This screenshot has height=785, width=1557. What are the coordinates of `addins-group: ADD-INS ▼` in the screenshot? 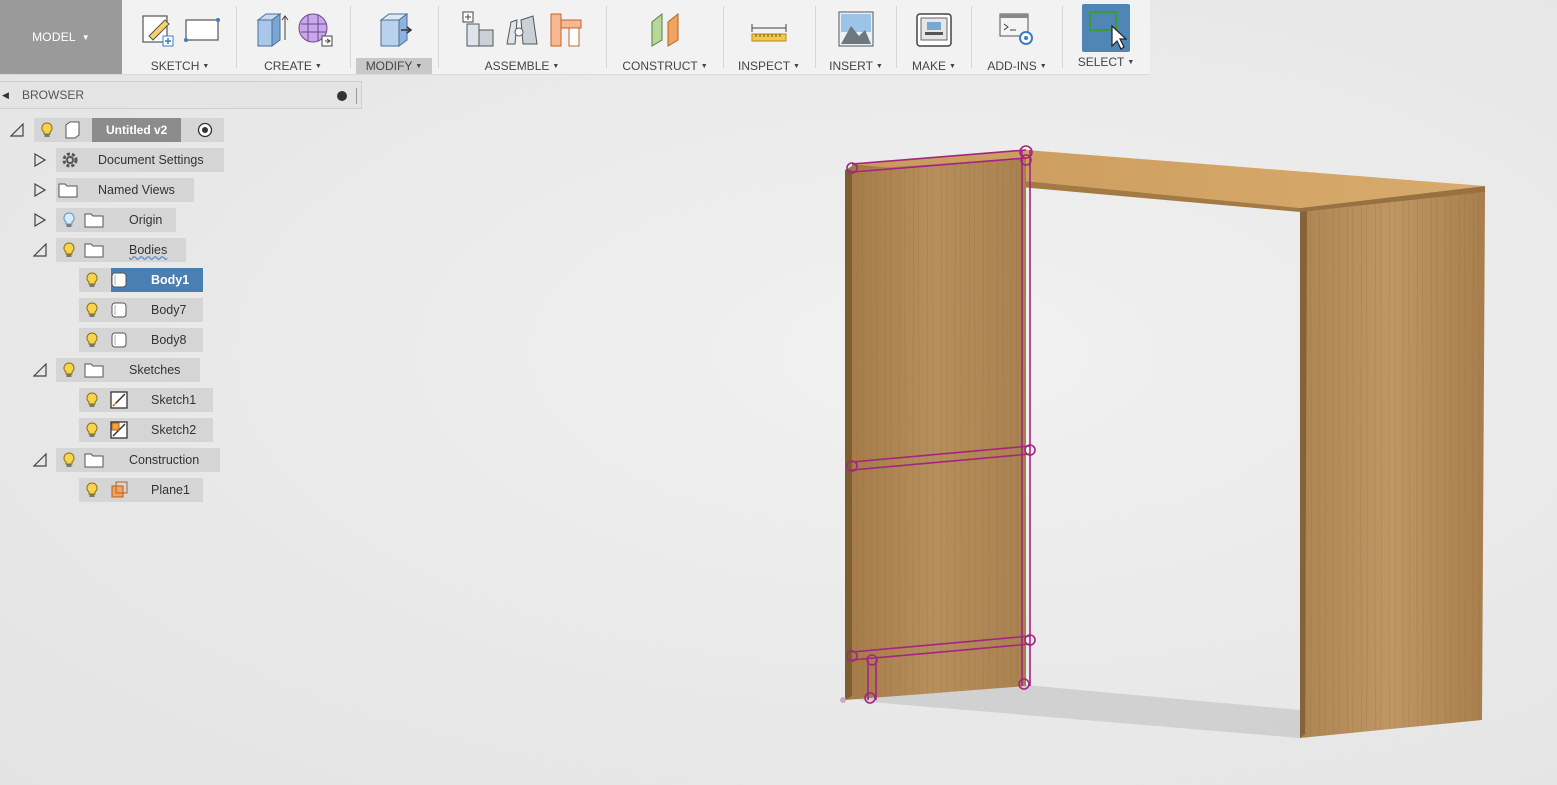 It's located at (1017, 37).